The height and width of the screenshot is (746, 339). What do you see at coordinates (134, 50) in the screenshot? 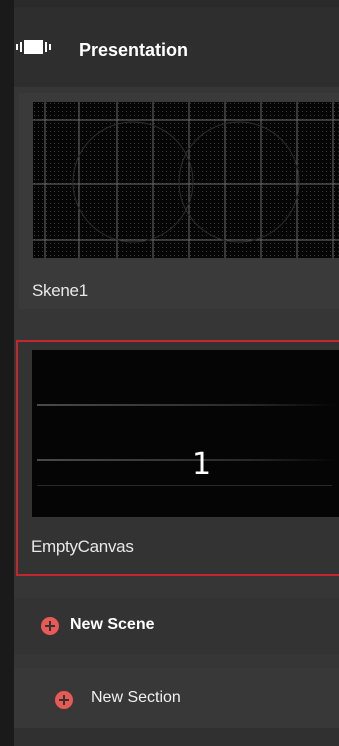
I see `page-title: Presentation` at bounding box center [134, 50].